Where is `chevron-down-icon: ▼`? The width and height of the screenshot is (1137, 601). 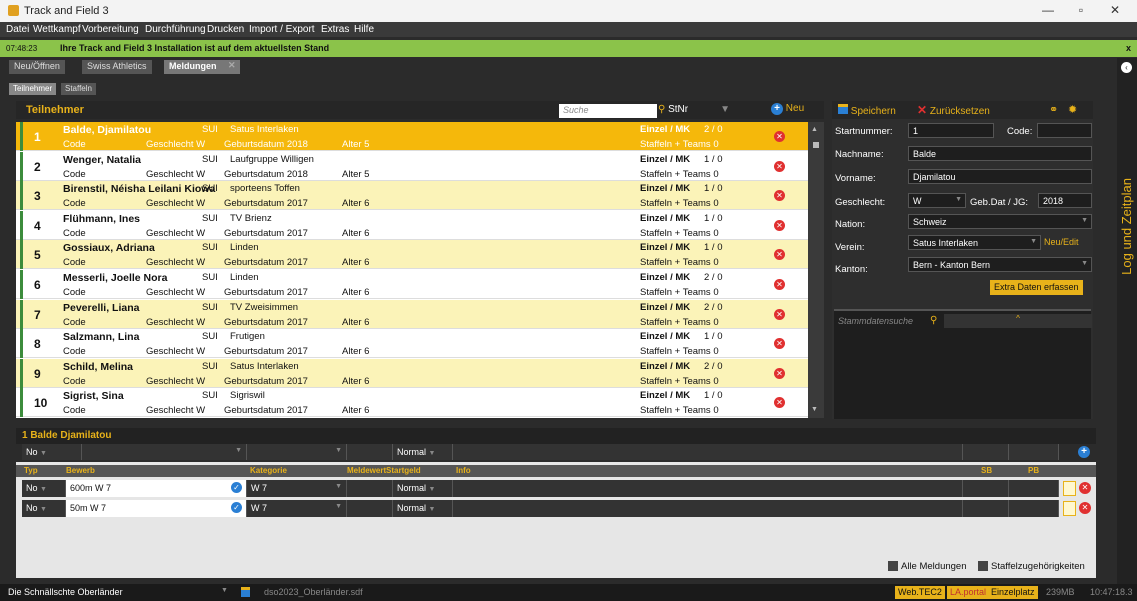
chevron-down-icon: ▼ is located at coordinates (224, 590).